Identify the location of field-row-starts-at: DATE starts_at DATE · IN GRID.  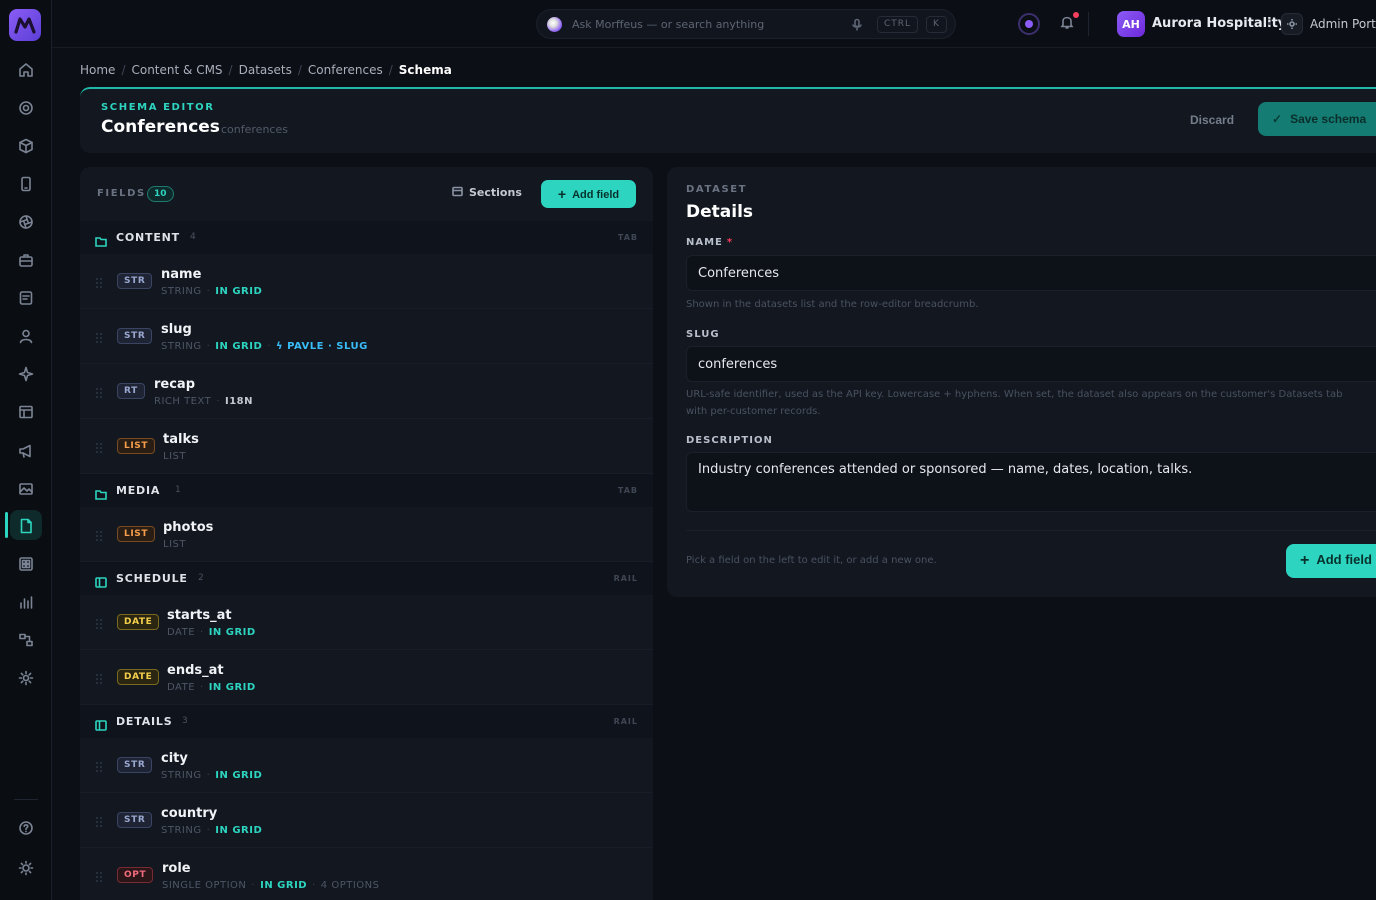
(366, 622).